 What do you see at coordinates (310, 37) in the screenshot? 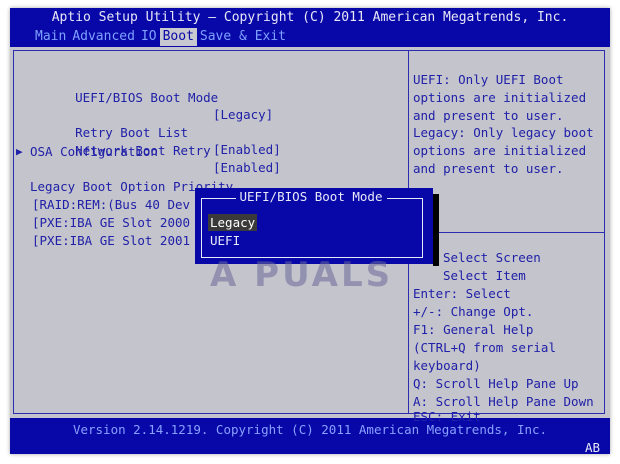
I see `tab-bar: Main Advanced IO Boot Save & Exit` at bounding box center [310, 37].